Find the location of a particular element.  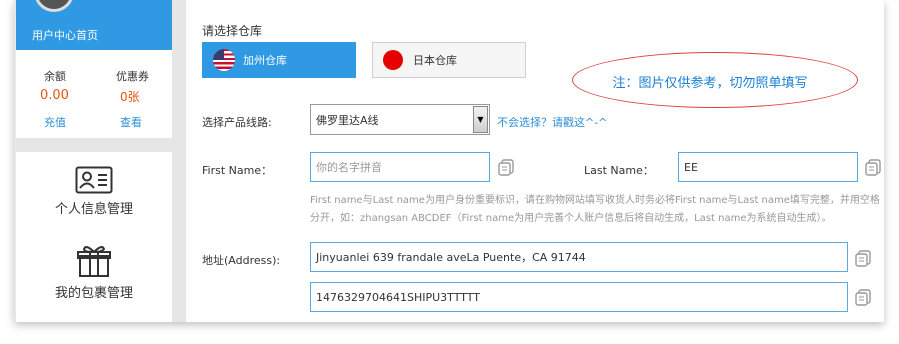

sidebar-item-label: 个人信息管理 is located at coordinates (93, 209).